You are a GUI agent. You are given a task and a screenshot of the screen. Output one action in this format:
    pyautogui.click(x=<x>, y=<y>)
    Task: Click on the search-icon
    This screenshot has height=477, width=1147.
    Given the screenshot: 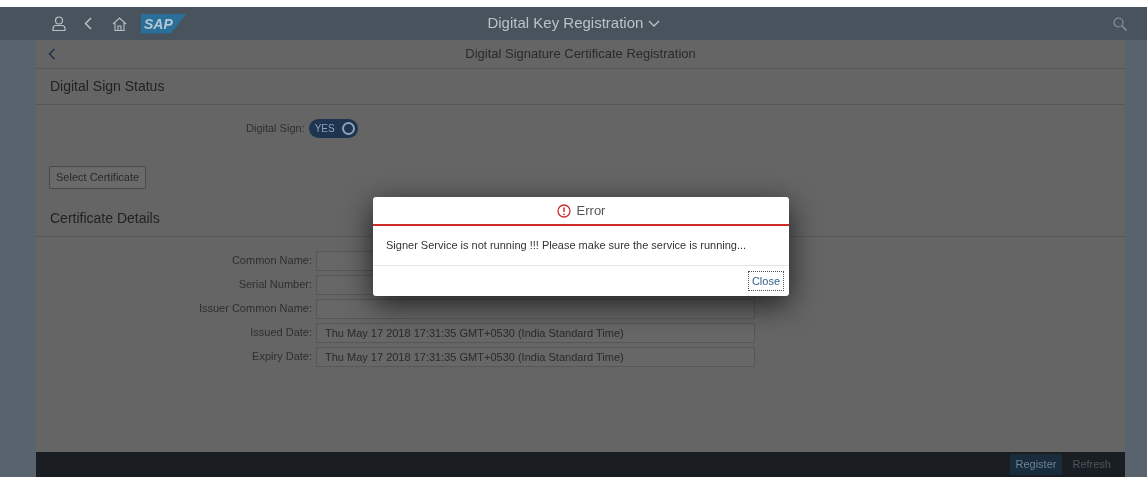 What is the action you would take?
    pyautogui.click(x=1120, y=24)
    